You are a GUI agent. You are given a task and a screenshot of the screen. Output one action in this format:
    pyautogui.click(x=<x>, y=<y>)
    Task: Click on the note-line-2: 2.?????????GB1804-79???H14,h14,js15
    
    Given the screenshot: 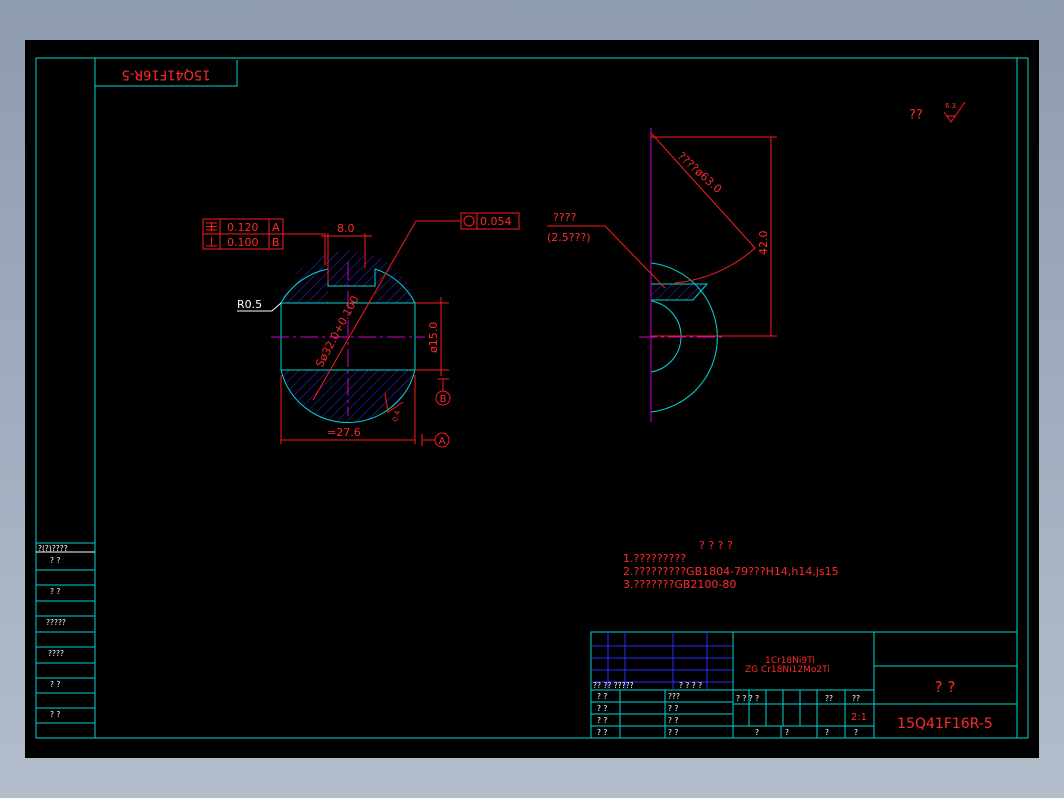 What is the action you would take?
    pyautogui.click(x=731, y=571)
    